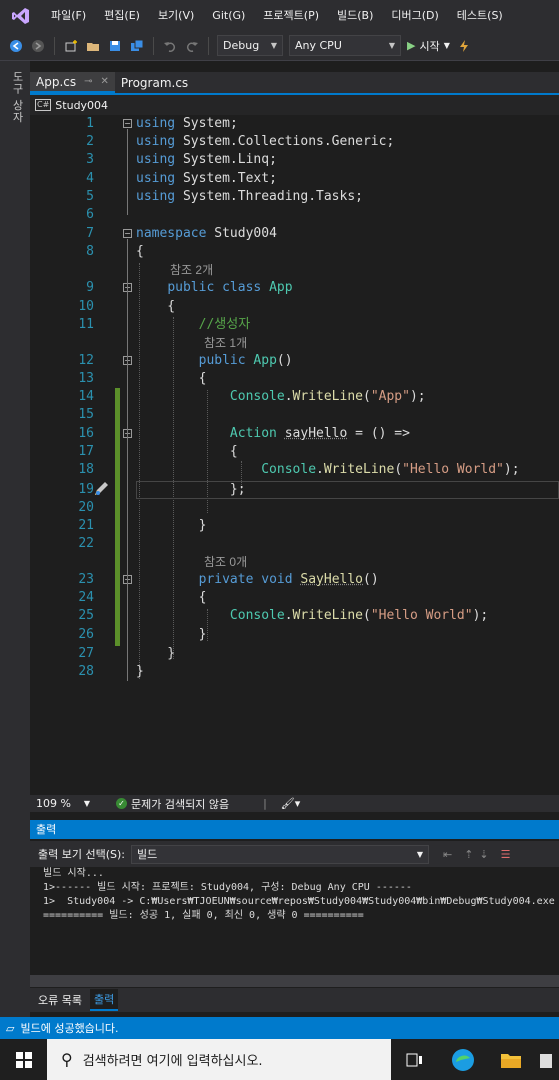 This screenshot has width=559, height=1080. I want to click on task-view-icon, so click(415, 1059).